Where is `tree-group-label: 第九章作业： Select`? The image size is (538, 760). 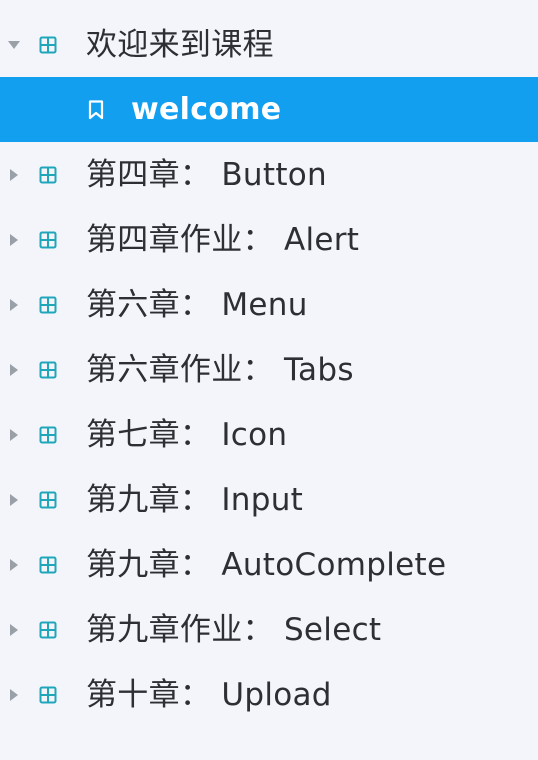 tree-group-label: 第九章作业： Select is located at coordinates (234, 629).